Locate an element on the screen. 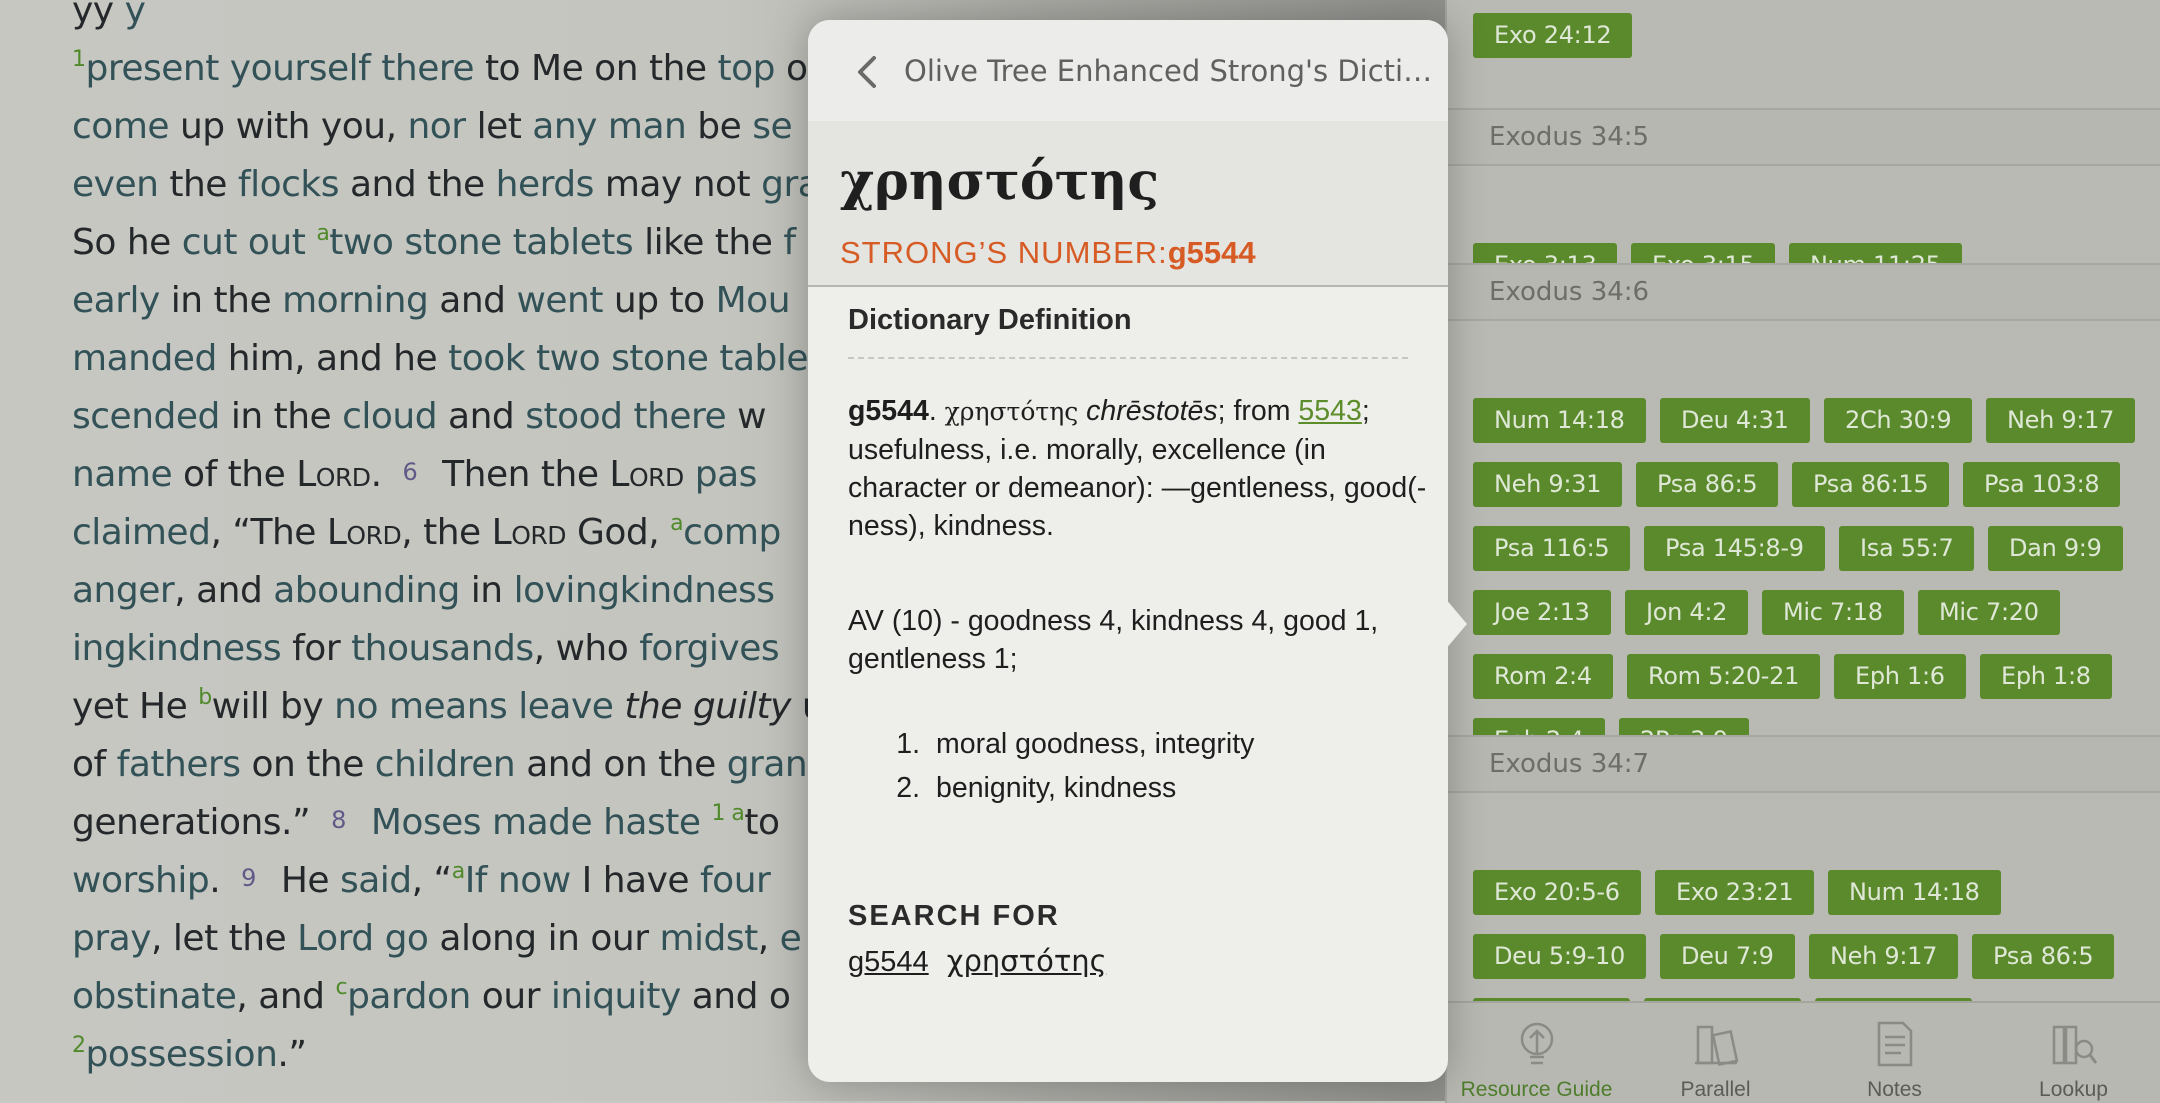 The height and width of the screenshot is (1103, 2160). back-chevron-icon is located at coordinates (867, 72).